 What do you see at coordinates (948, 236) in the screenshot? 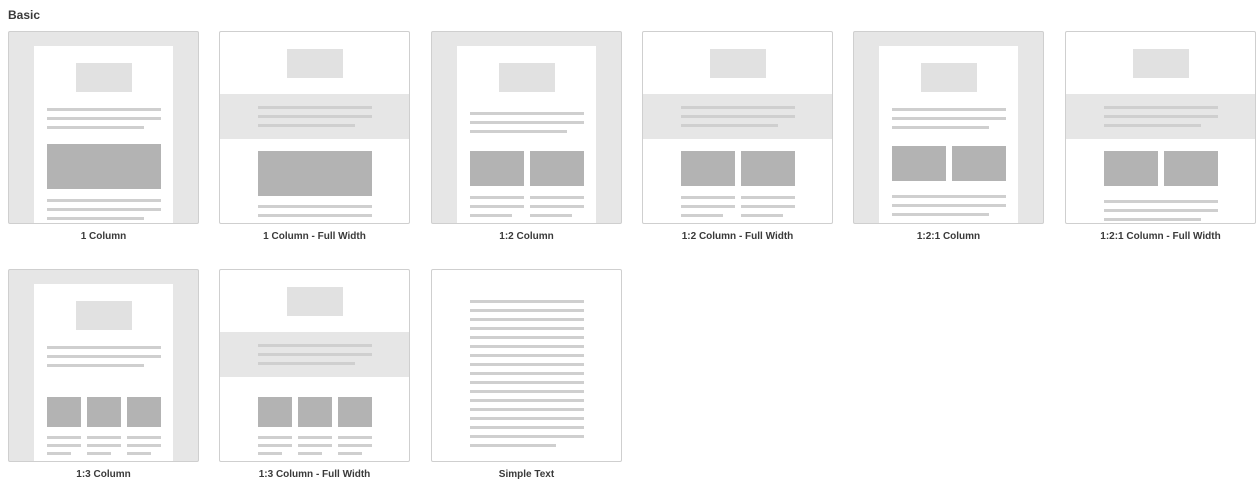
I see `template-name: 1:2:1 Column` at bounding box center [948, 236].